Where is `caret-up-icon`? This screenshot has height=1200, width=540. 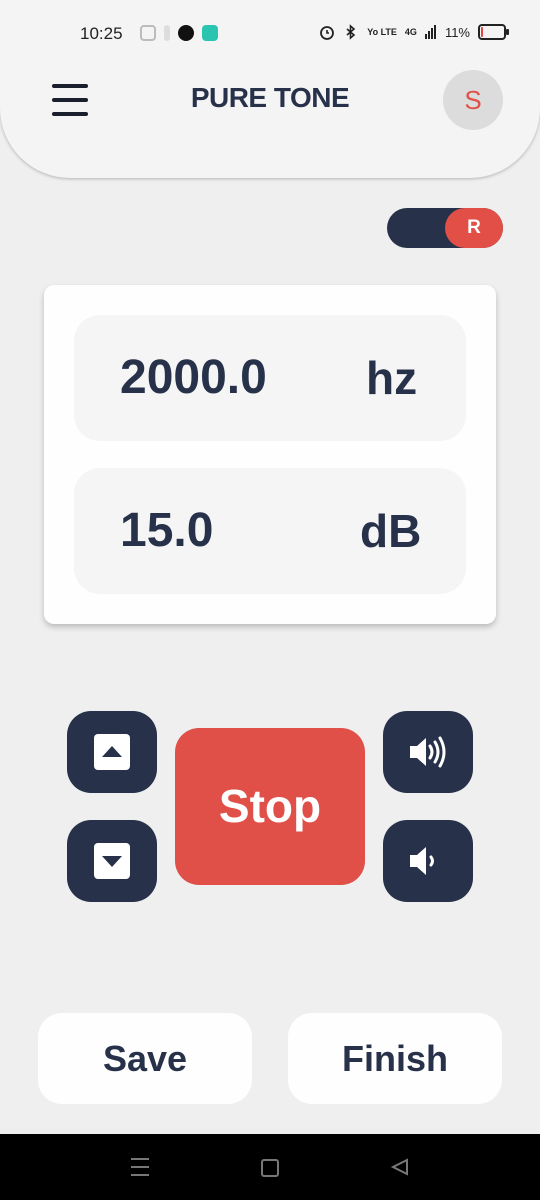
caret-up-icon is located at coordinates (112, 752).